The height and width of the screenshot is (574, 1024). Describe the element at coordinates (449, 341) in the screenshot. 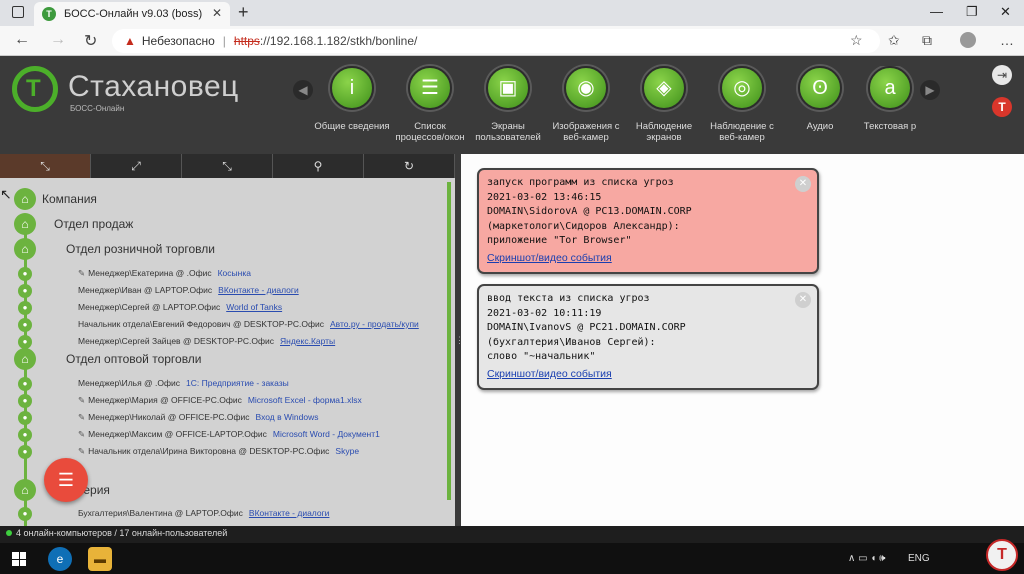

I see `tree-scrollbar` at that location.